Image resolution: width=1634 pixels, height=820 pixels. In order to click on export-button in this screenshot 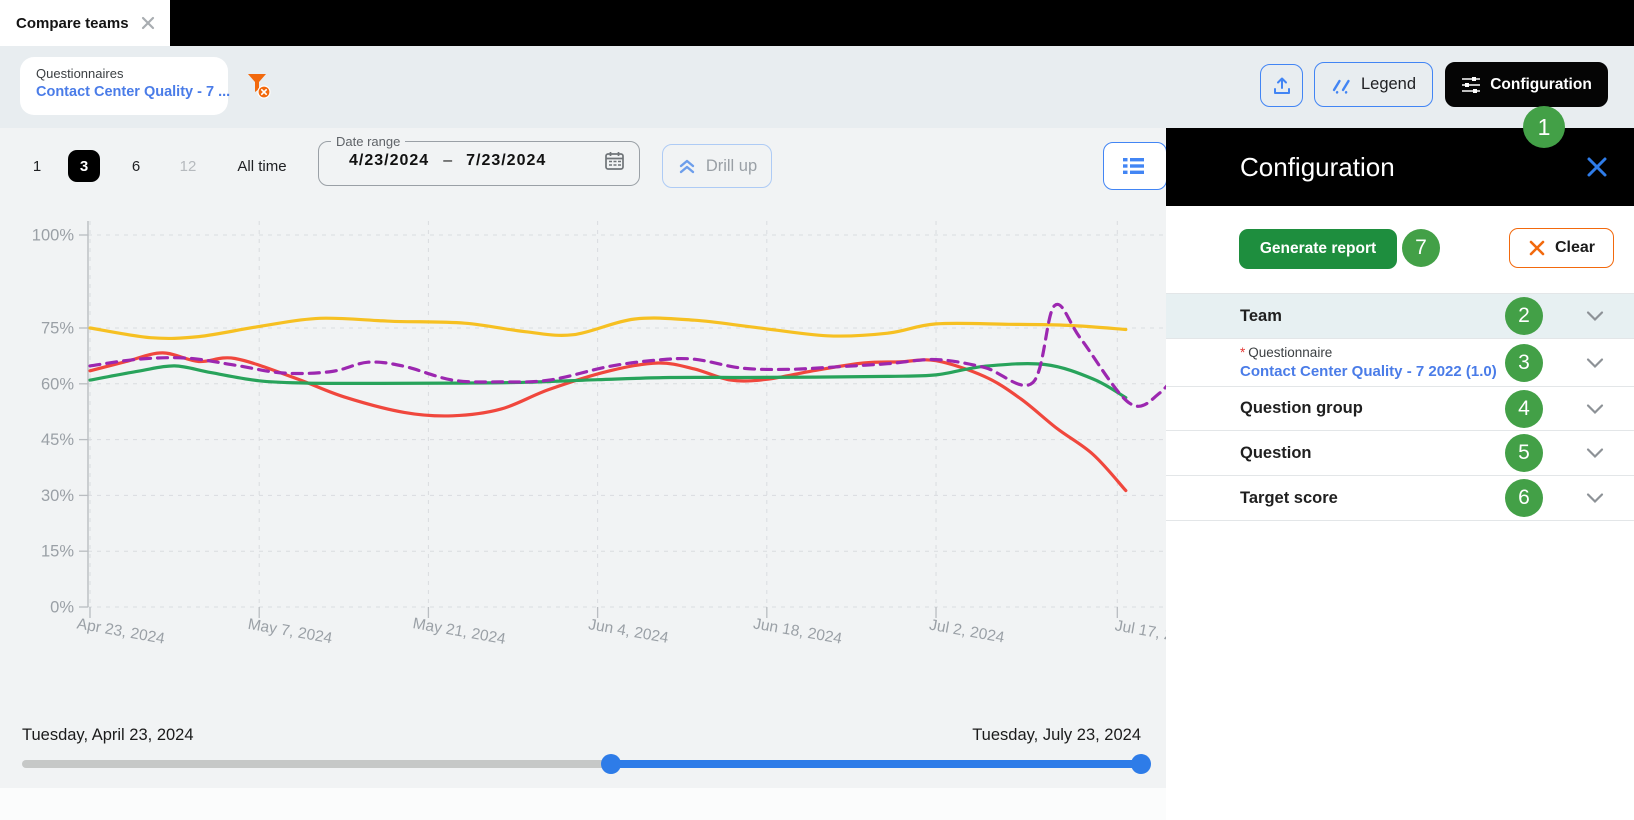, I will do `click(1281, 85)`.